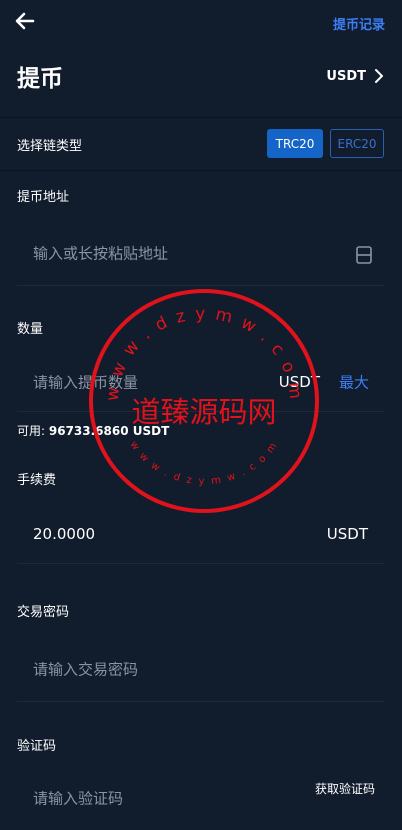  Describe the element at coordinates (40, 79) in the screenshot. I see `page-title: 提币` at that location.